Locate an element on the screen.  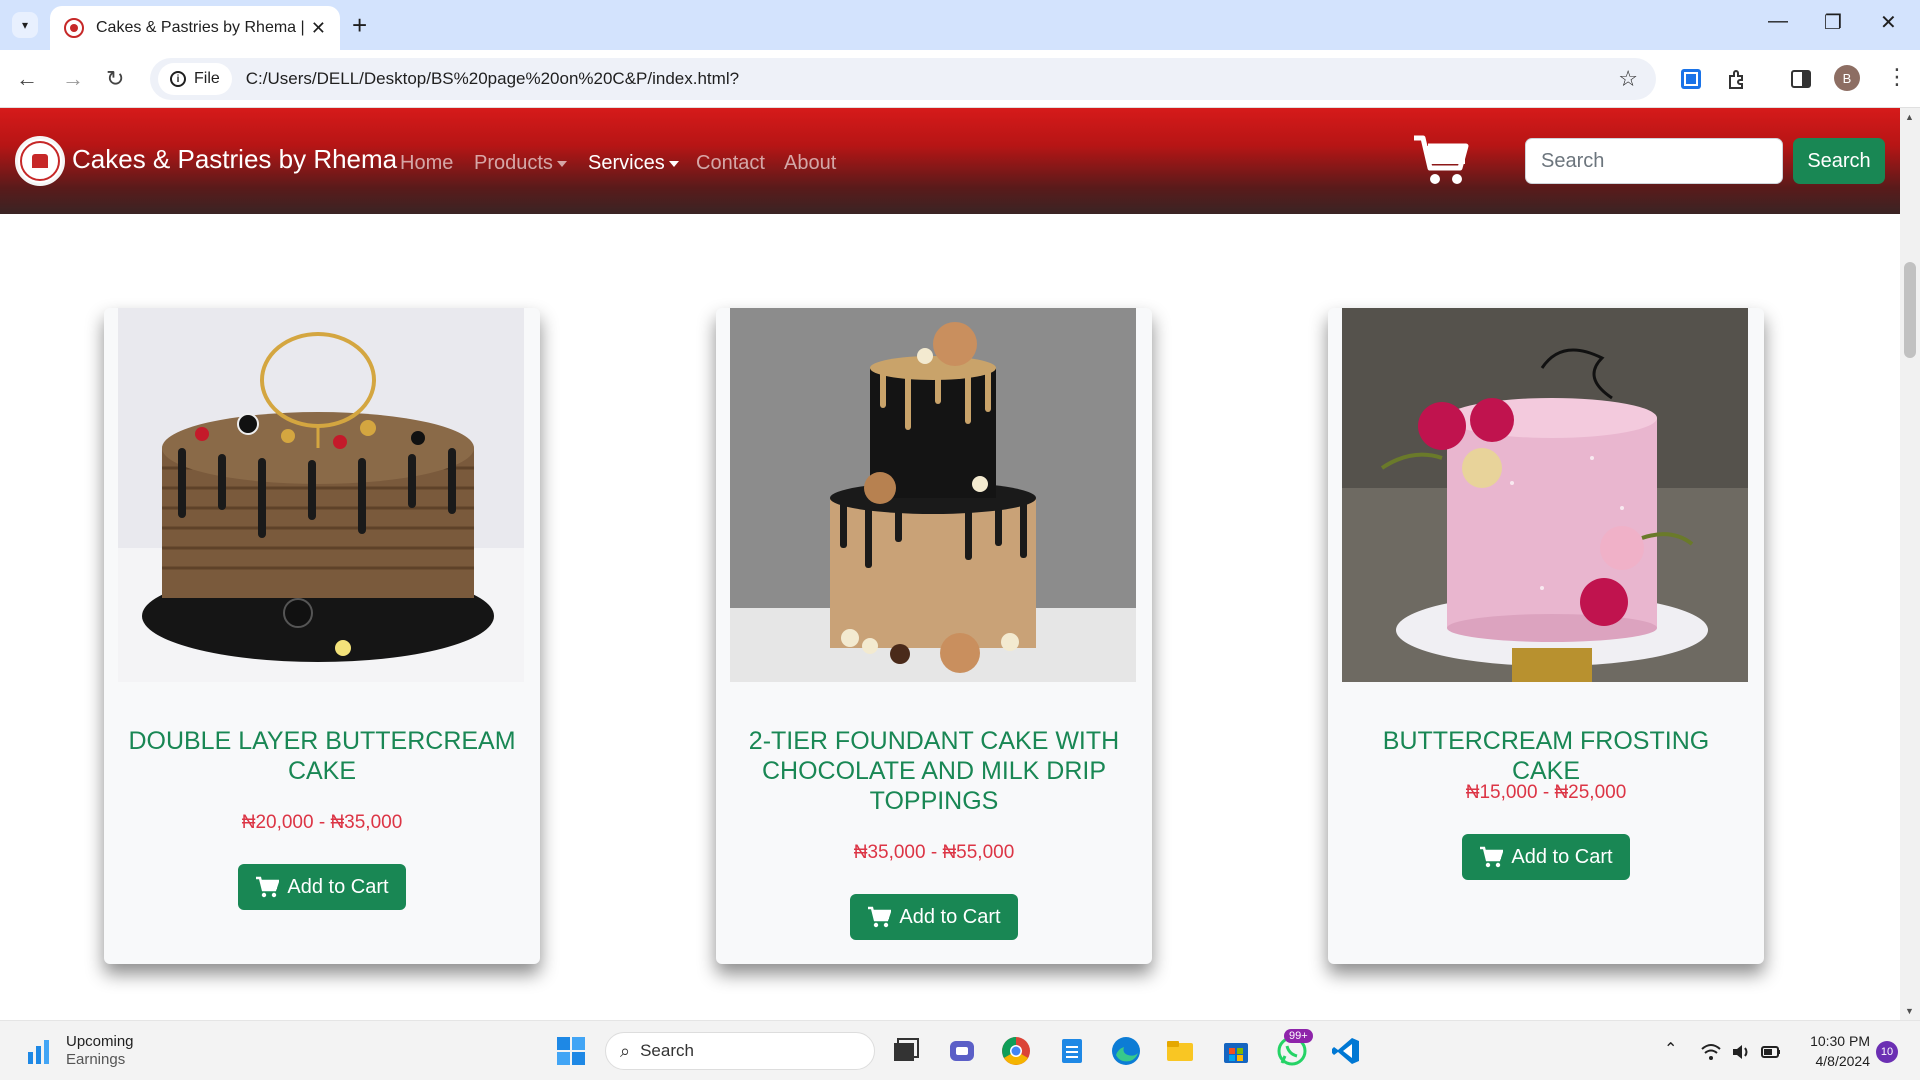
system-clock: 10:30 PM 4/8/2024 is located at coordinates (1835, 1051).